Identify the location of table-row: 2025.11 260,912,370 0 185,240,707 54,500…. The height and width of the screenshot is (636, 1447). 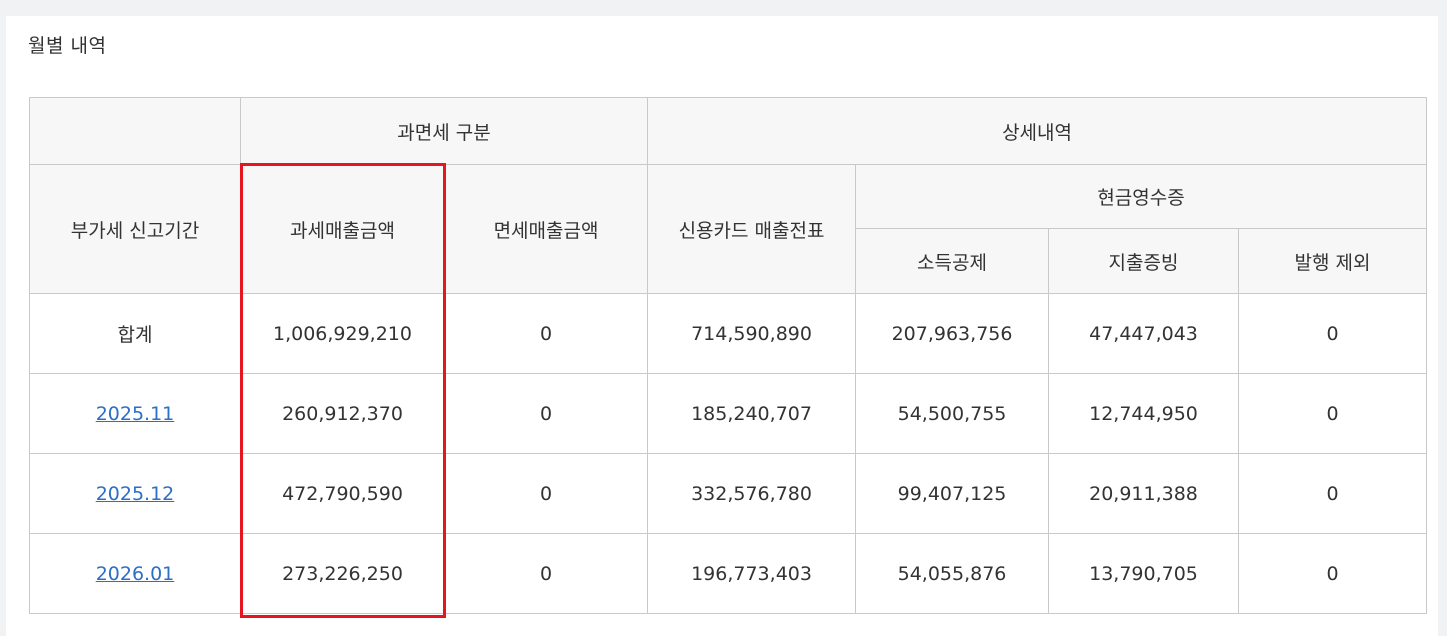
(728, 413).